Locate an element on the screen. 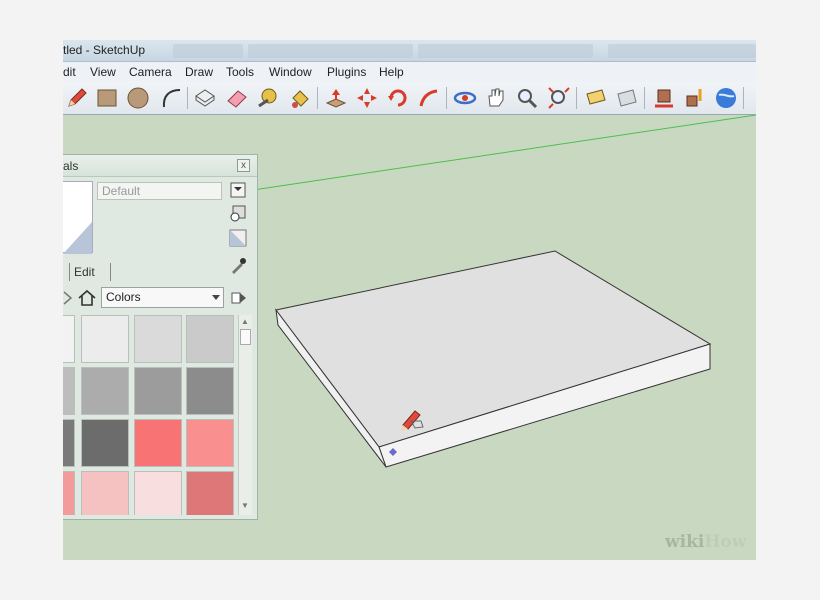 The height and width of the screenshot is (600, 820). window-title: tled - SketchUp is located at coordinates (104, 50).